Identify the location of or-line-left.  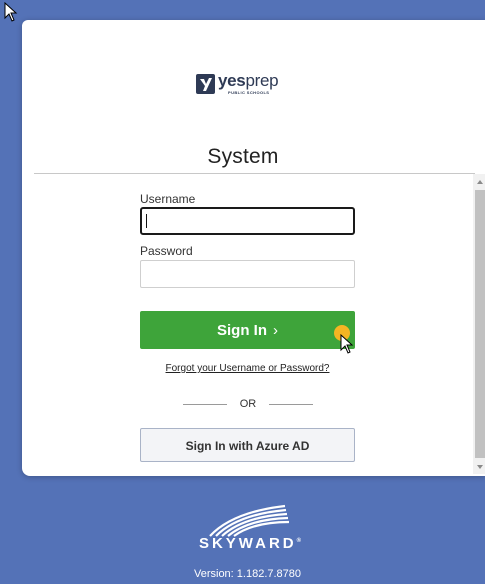
(205, 404).